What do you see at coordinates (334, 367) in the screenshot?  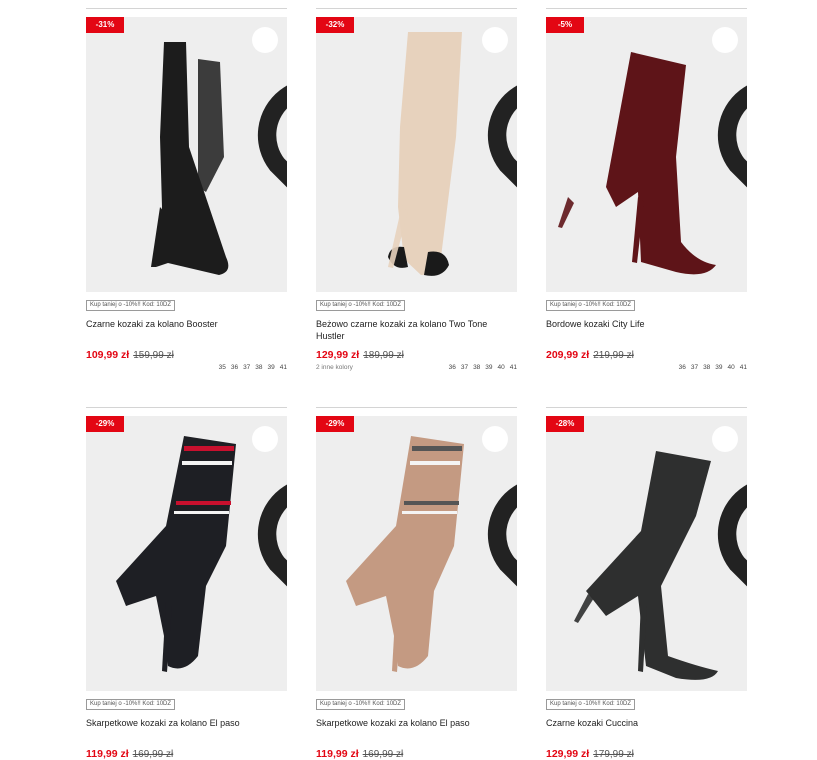 I see `colors-note: 2 inne kolory` at bounding box center [334, 367].